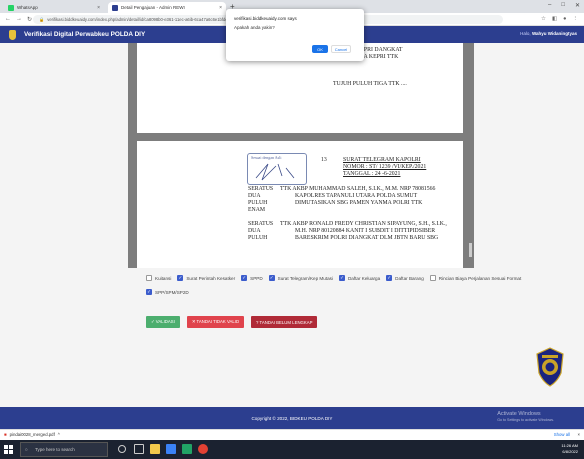 The width and height of the screenshot is (584, 459). I want to click on chevron-up-icon: ^, so click(59, 434).